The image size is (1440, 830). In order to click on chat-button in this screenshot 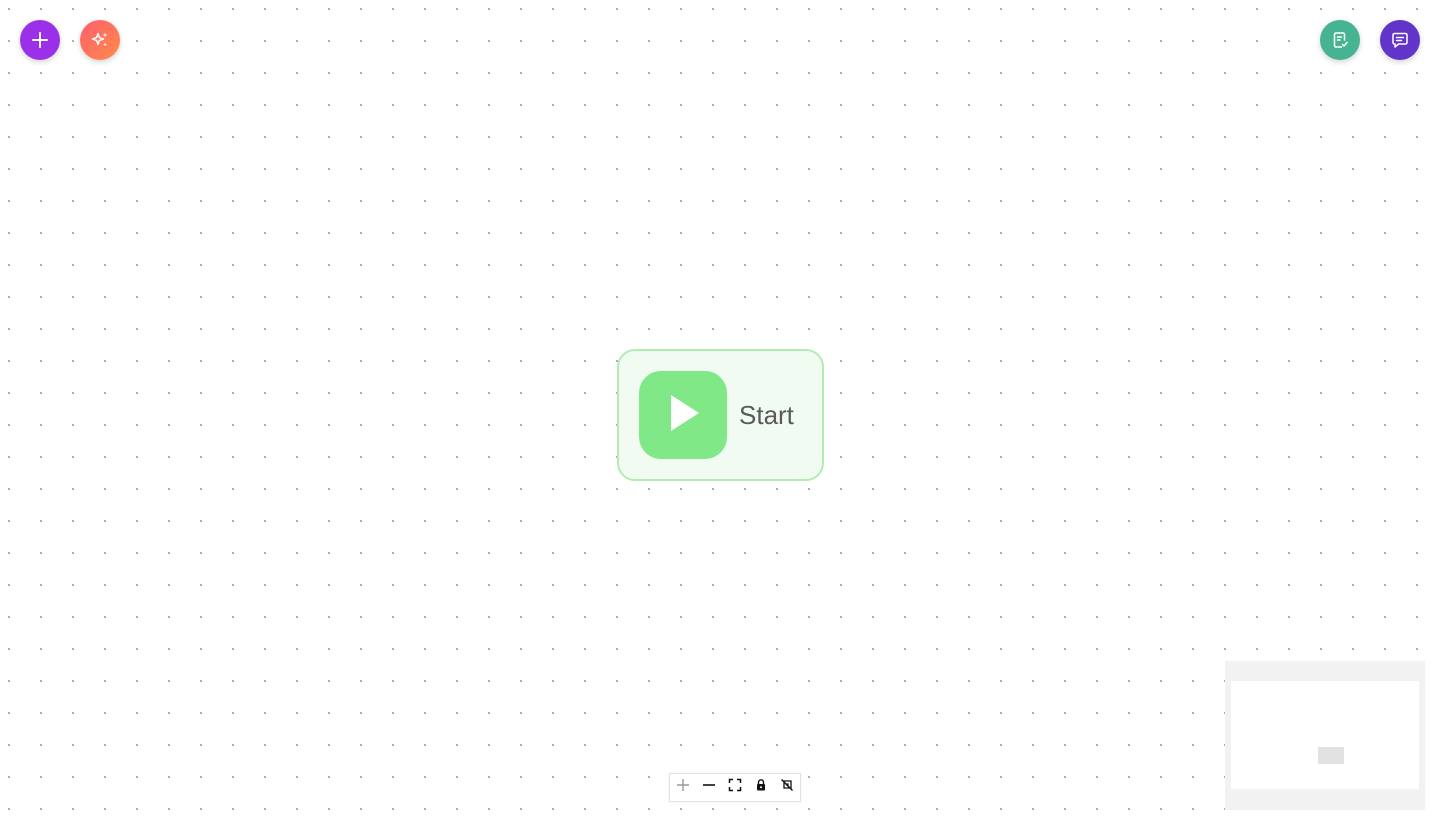, I will do `click(1400, 40)`.